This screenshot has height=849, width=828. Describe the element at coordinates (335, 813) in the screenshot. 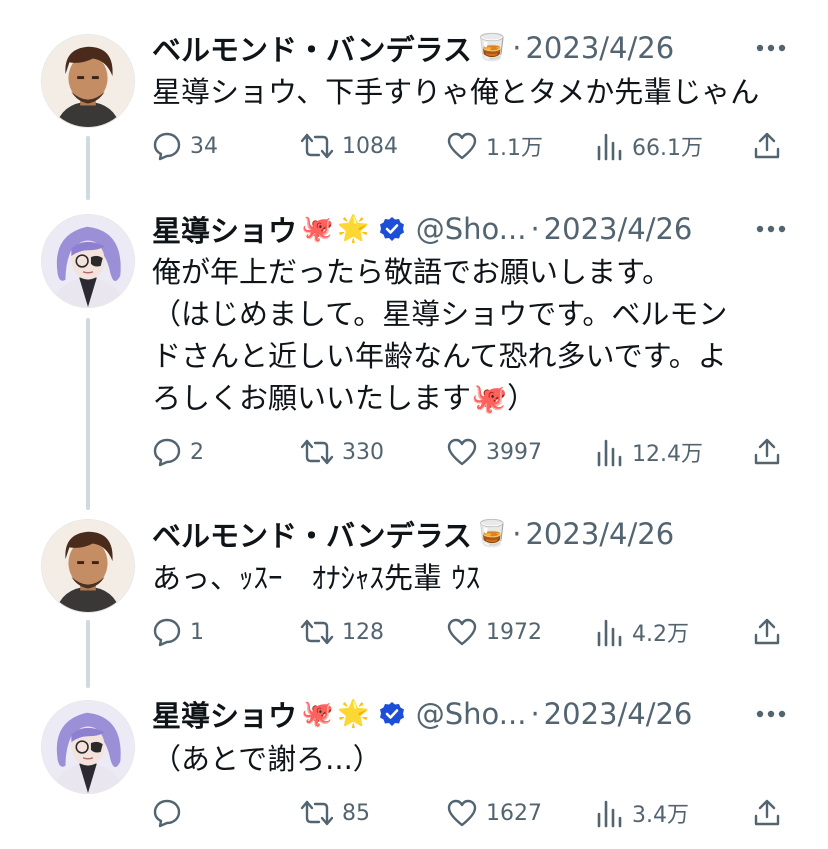

I see `retweet-button: 85` at that location.